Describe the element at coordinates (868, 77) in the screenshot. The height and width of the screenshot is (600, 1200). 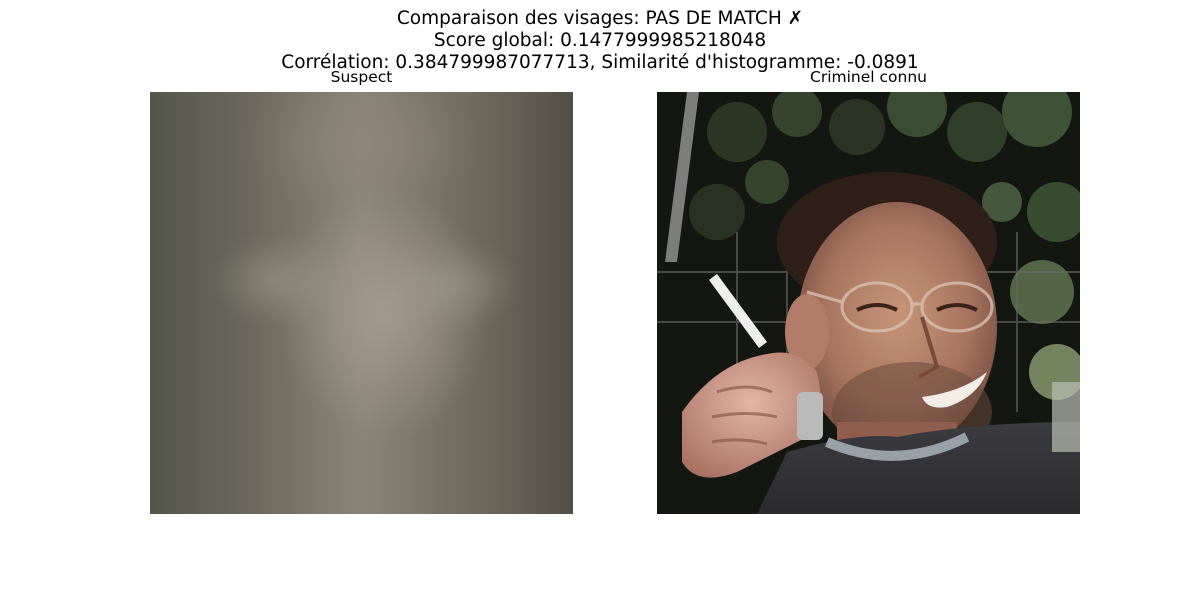
I see `criminal-panel-title: Criminel connu` at that location.